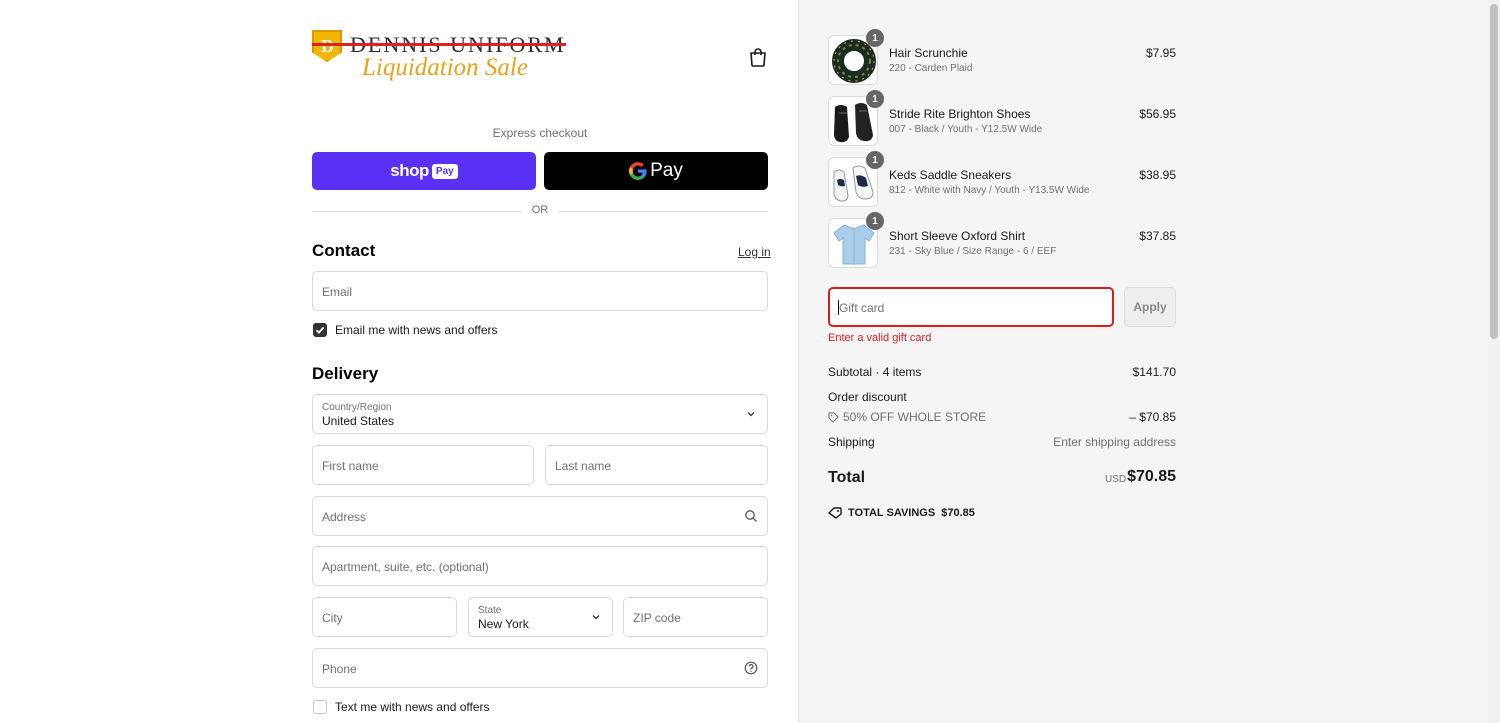 This screenshot has height=723, width=1500. What do you see at coordinates (444, 171) in the screenshot?
I see `shop-pay-pill: Pay` at bounding box center [444, 171].